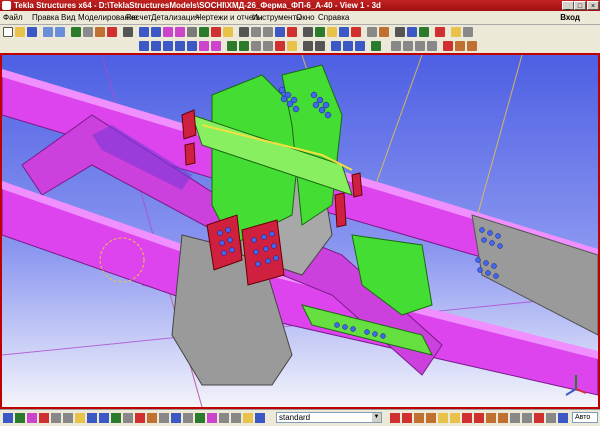 Image resolution: width=600 pixels, height=426 pixels. Describe the element at coordinates (180, 32) in the screenshot. I see `plate-icon` at that location.